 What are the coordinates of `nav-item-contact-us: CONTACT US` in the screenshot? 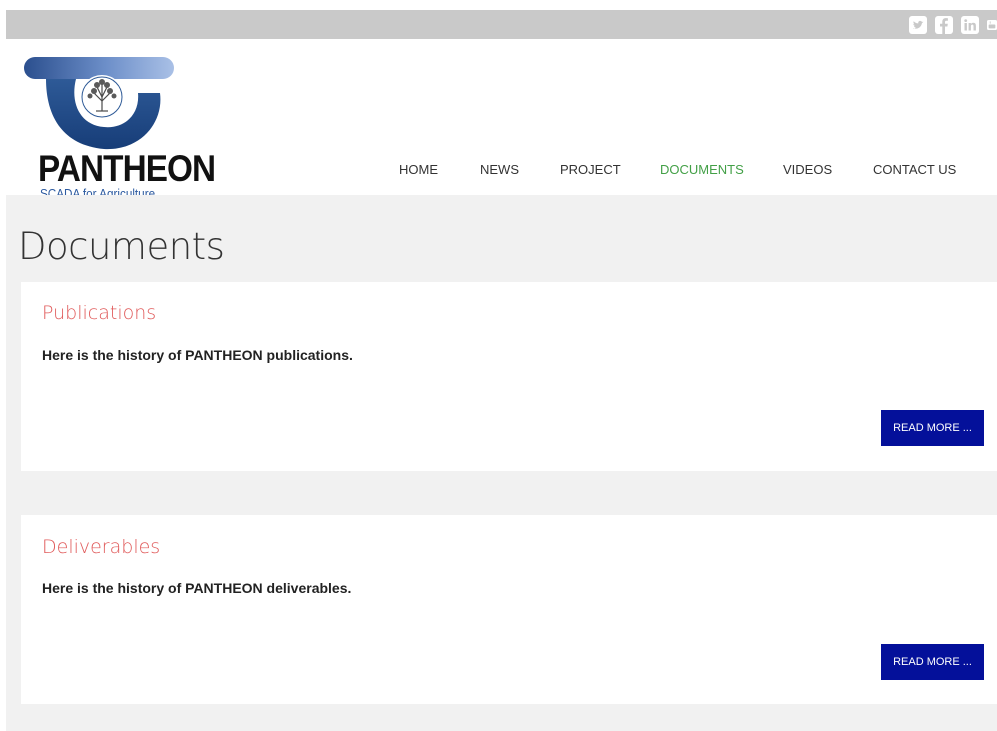 It's located at (914, 169).